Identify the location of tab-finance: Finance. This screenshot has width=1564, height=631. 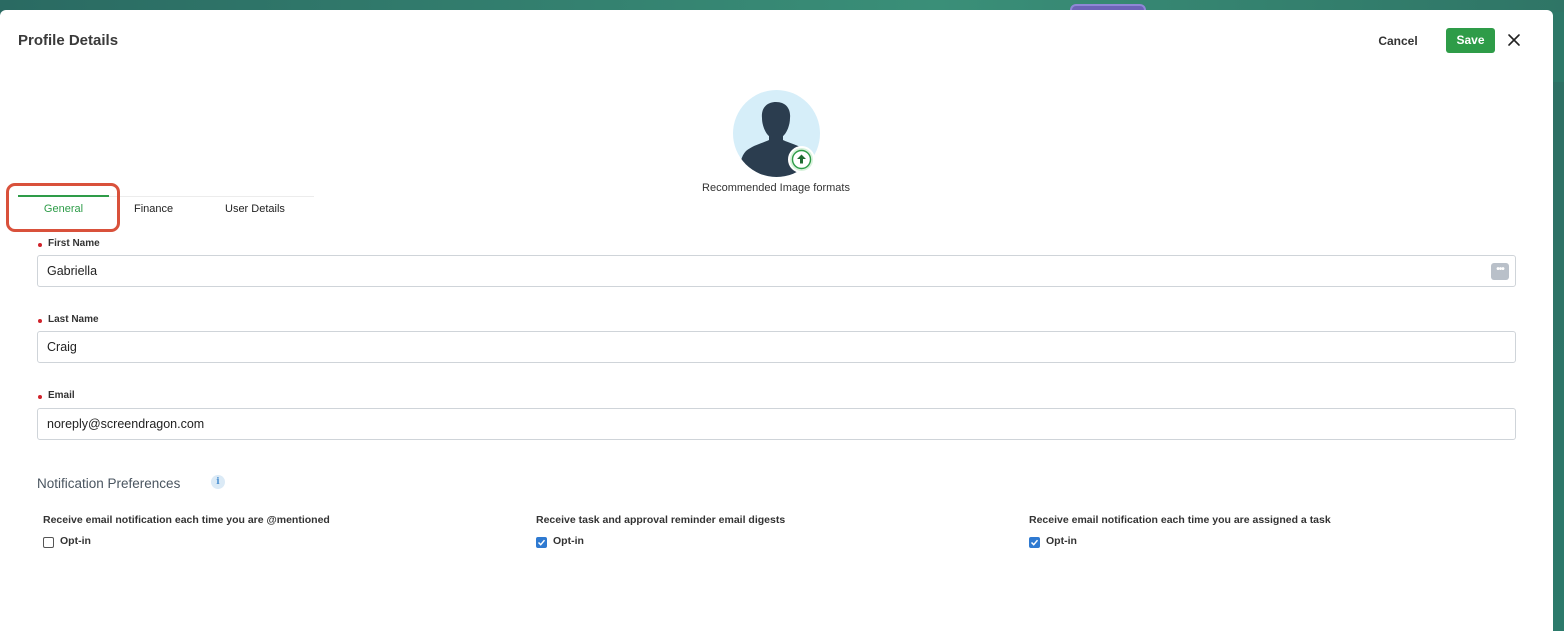
(153, 209).